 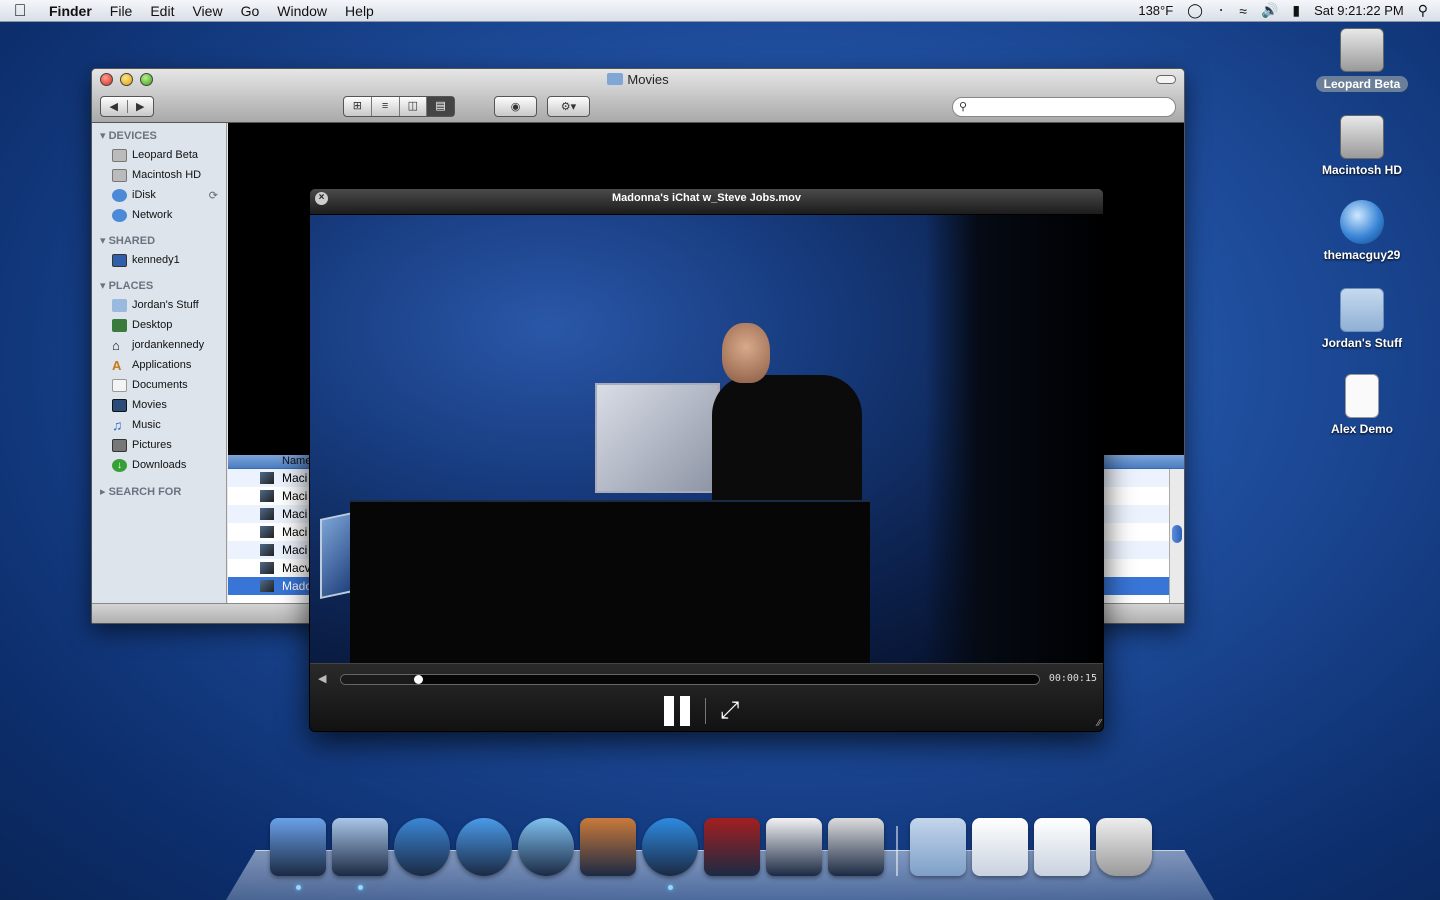 What do you see at coordinates (267, 478) in the screenshot?
I see `movie-thumbnail-icon` at bounding box center [267, 478].